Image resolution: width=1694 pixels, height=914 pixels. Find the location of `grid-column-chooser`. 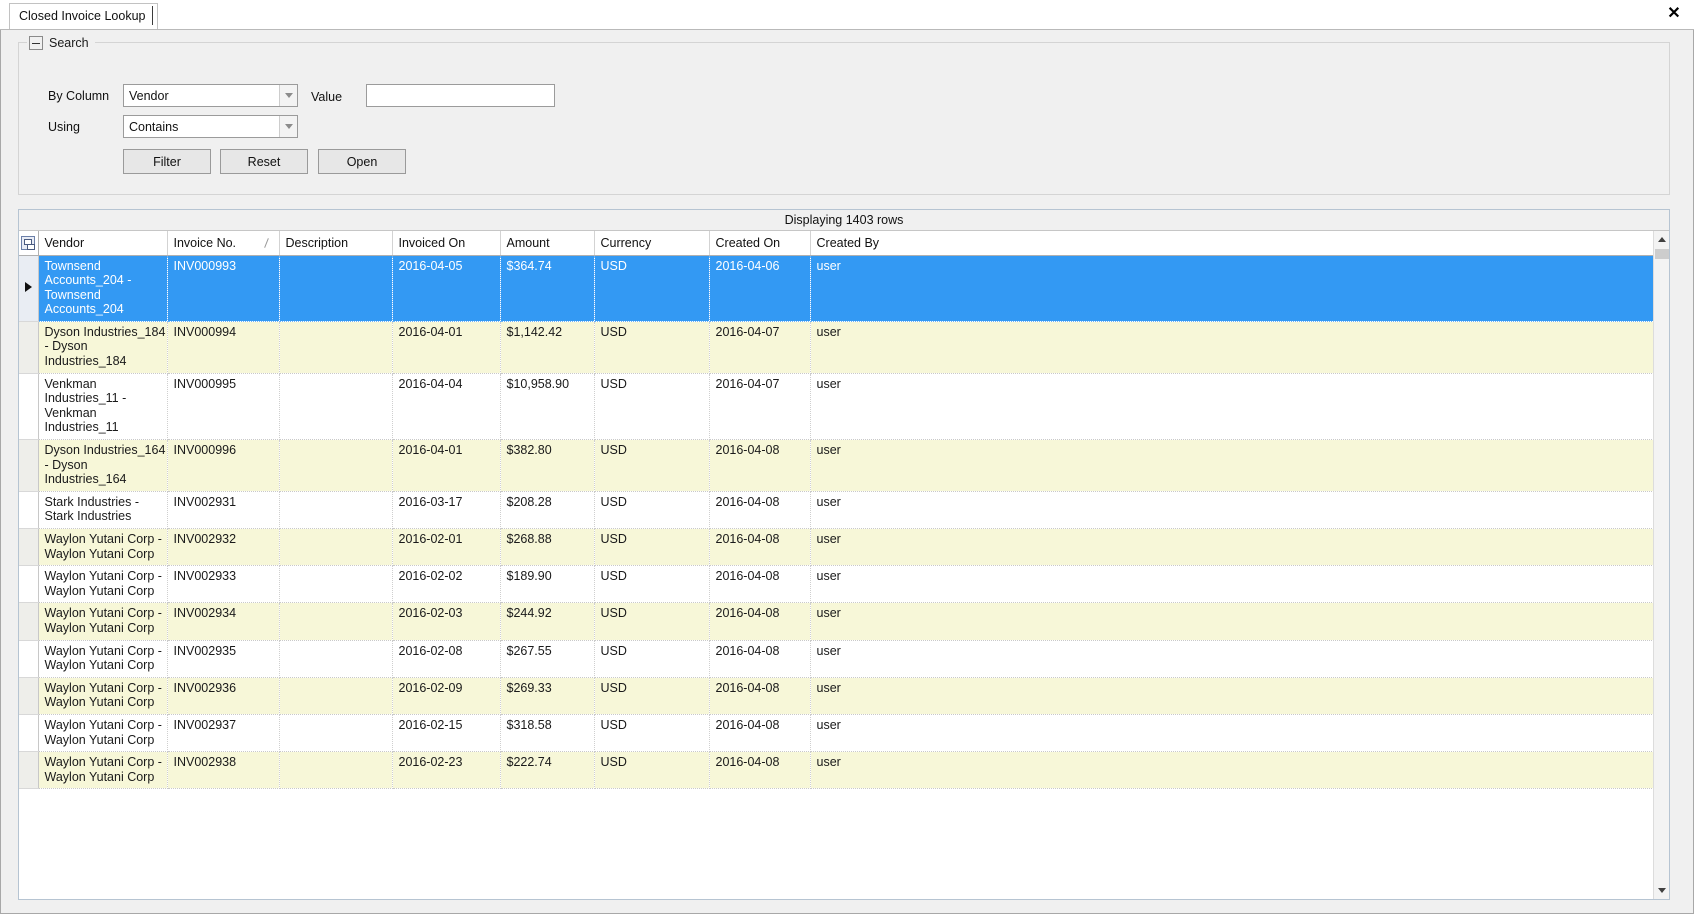

grid-column-chooser is located at coordinates (29, 243).